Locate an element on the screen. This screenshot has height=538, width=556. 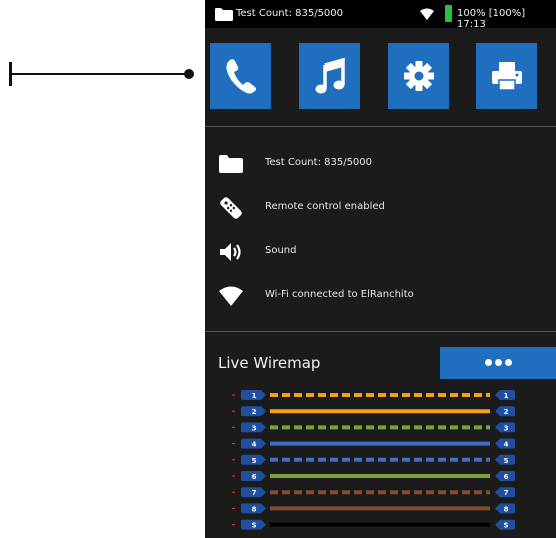
music-icon is located at coordinates (330, 75).